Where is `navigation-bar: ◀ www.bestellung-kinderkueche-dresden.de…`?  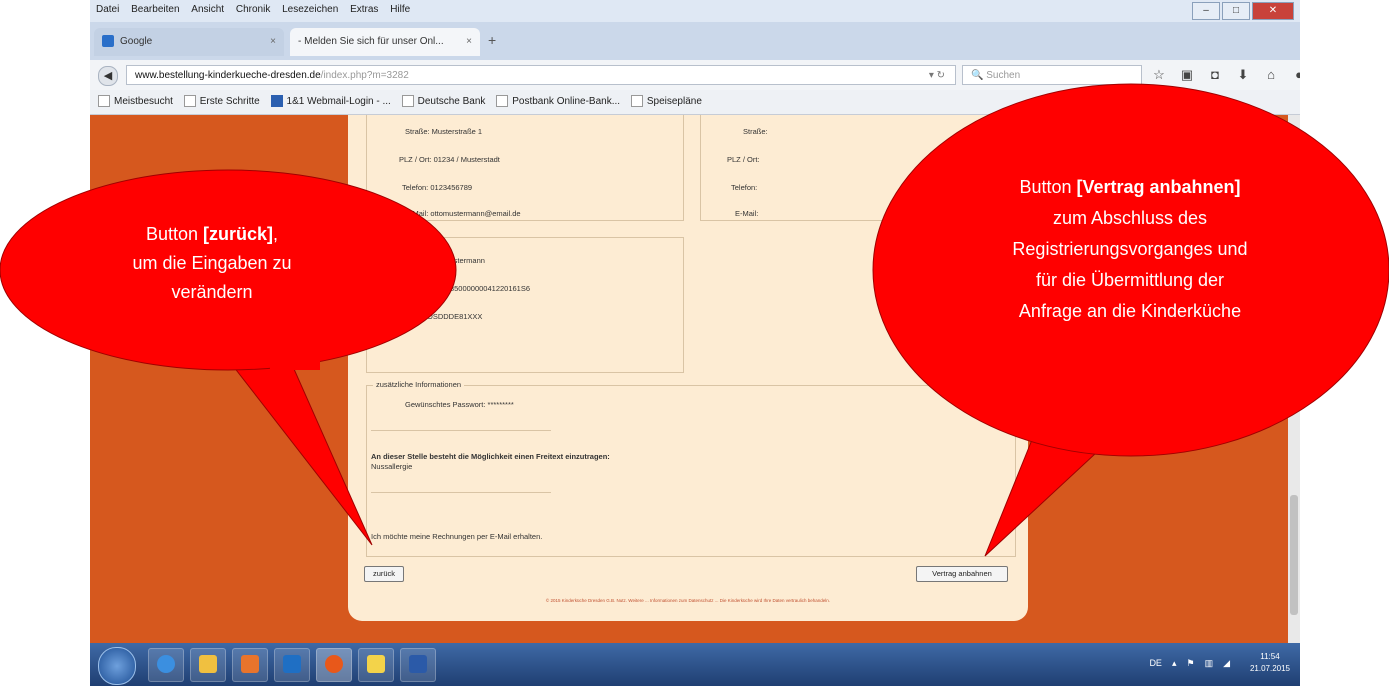
navigation-bar: ◀ www.bestellung-kinderkueche-dresden.de… is located at coordinates (695, 75).